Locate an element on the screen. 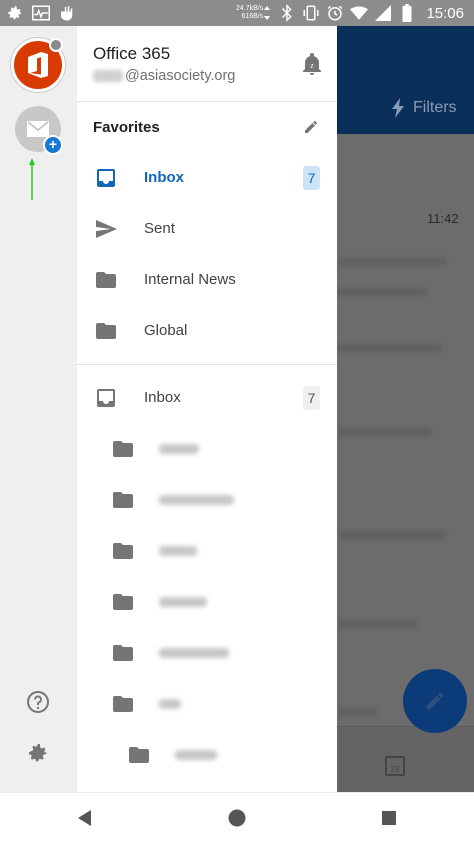 The image size is (474, 842). send-icon is located at coordinates (106, 229).